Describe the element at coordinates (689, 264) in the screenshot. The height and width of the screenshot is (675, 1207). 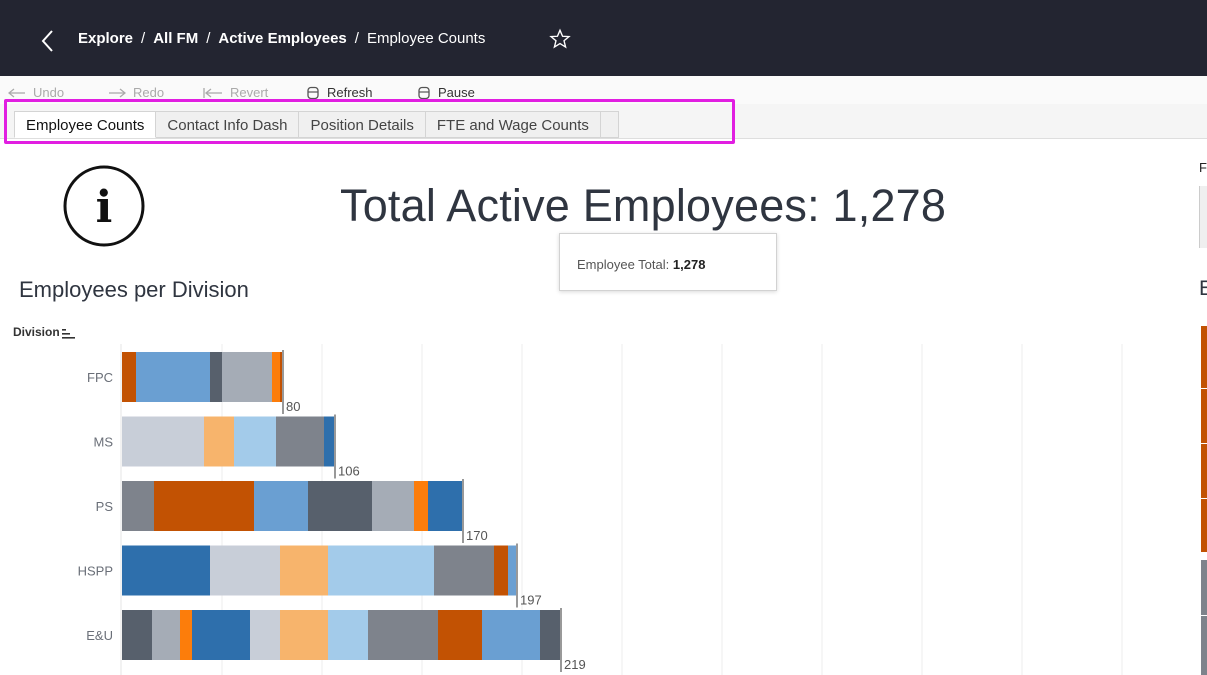
I see `tooltip-value: 1,278` at that location.